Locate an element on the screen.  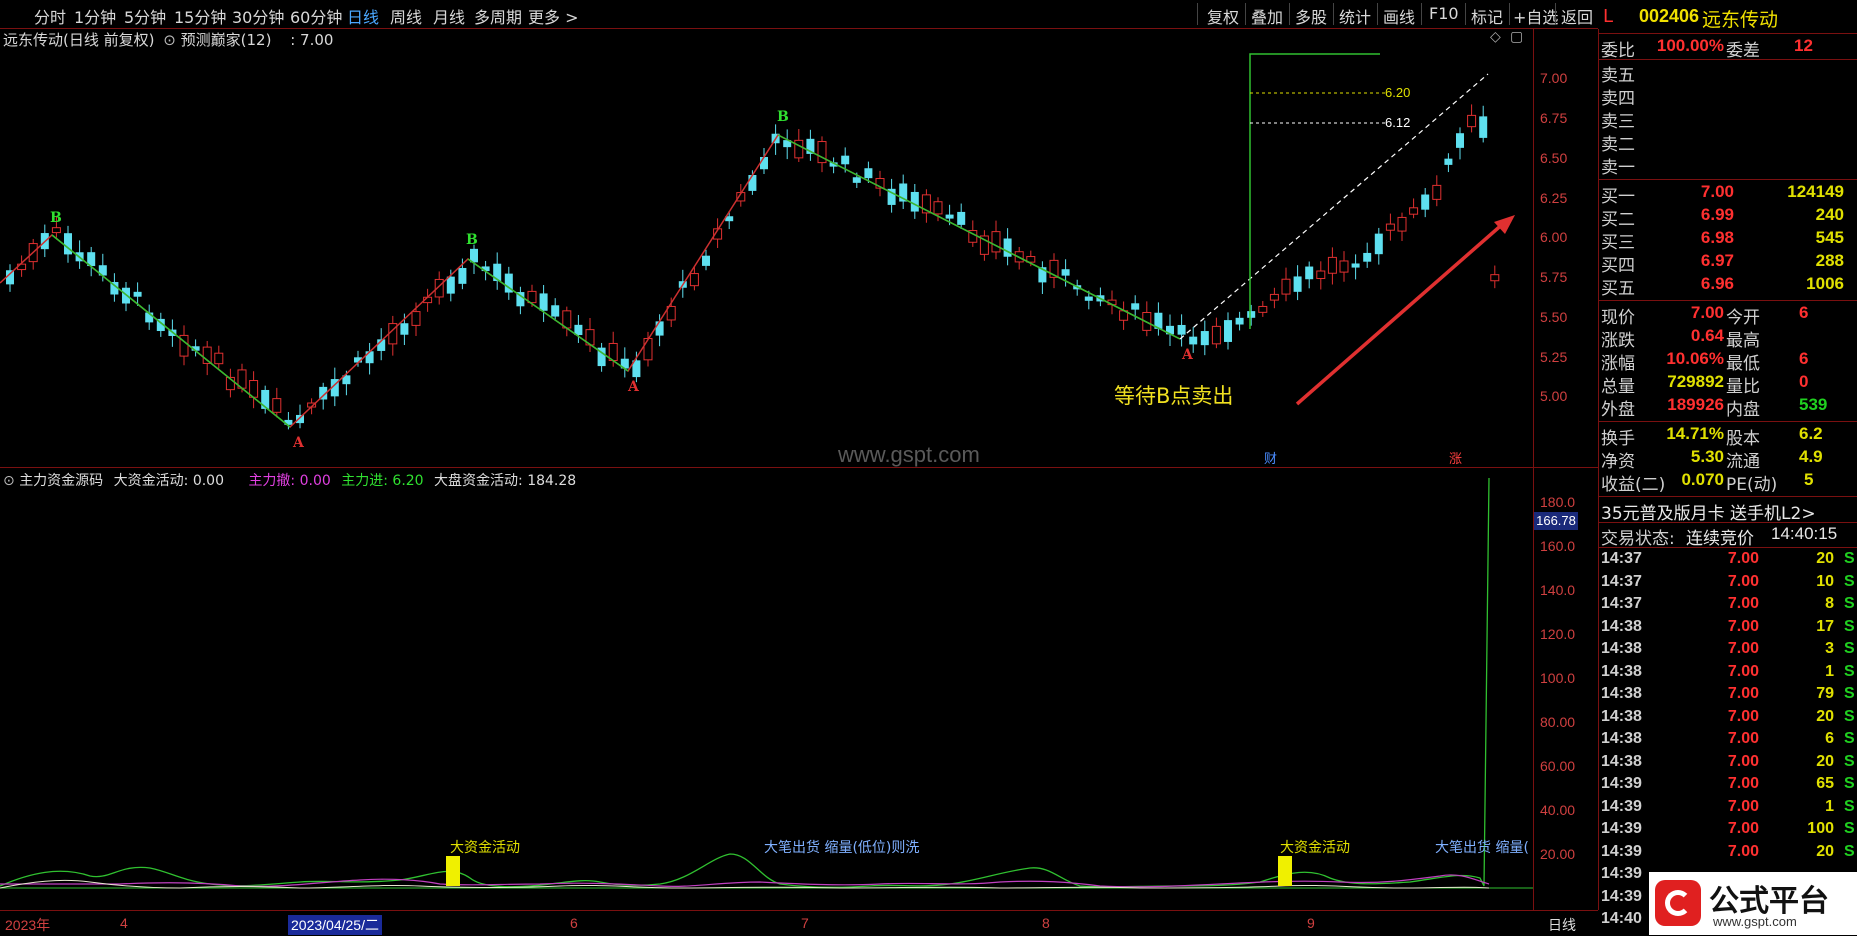
watermark: www.gspt.com is located at coordinates (908, 454).